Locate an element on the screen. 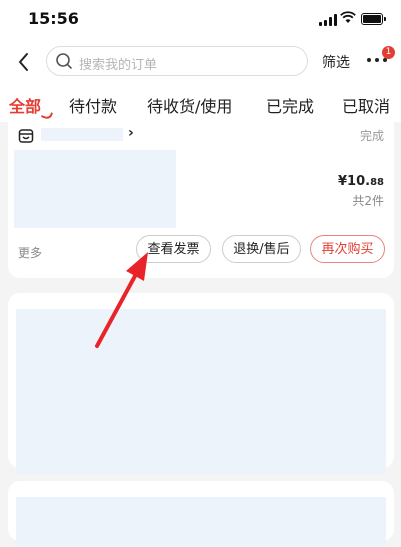 The height and width of the screenshot is (547, 401). status-bar: 15:56 is located at coordinates (200, 18).